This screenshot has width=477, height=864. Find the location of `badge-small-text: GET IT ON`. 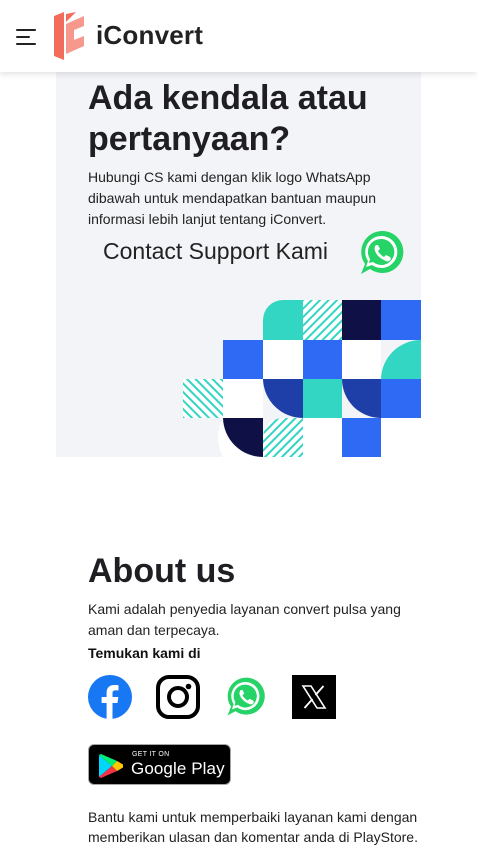

badge-small-text: GET IT ON is located at coordinates (151, 754).